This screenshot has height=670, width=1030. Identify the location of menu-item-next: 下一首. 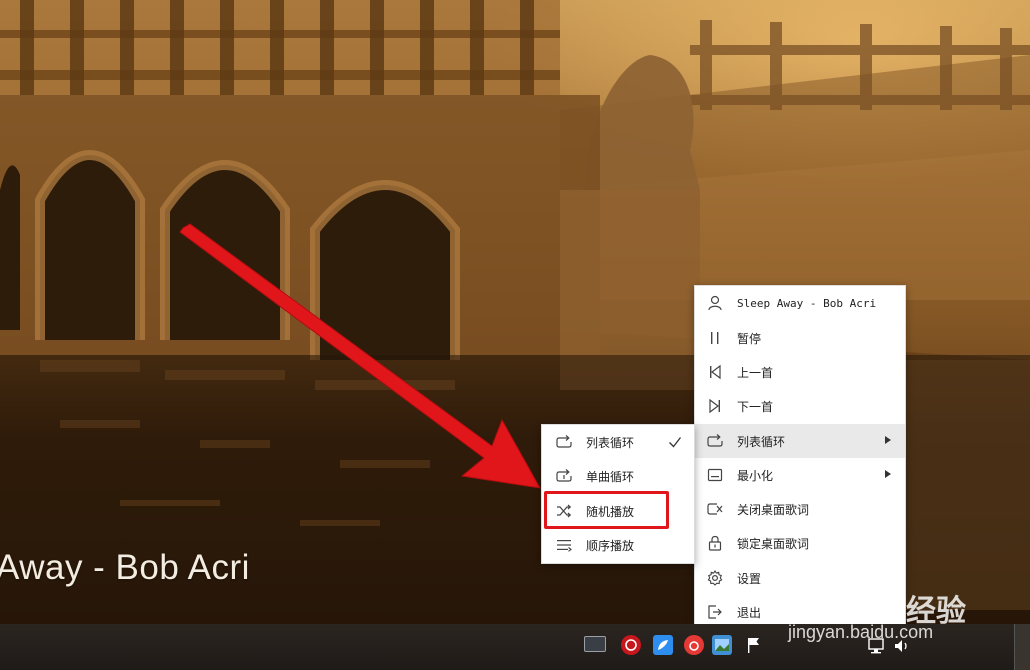
(800, 406).